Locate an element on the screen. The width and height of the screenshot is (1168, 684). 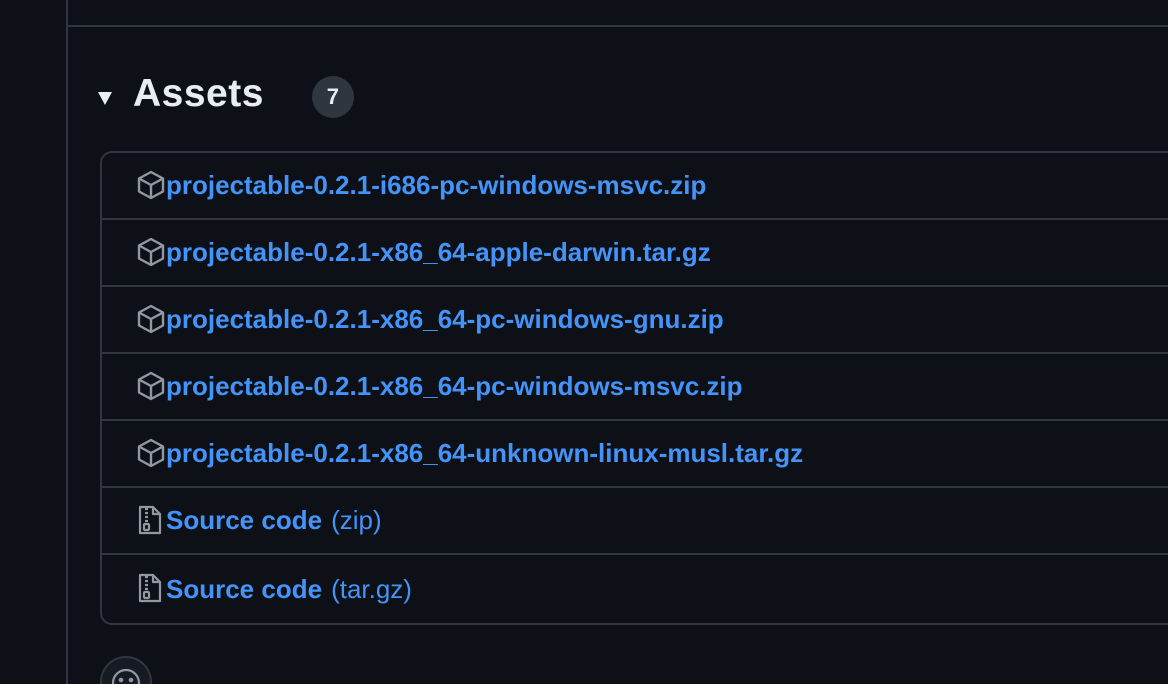
asset-format-label: (zip) is located at coordinates (356, 520).